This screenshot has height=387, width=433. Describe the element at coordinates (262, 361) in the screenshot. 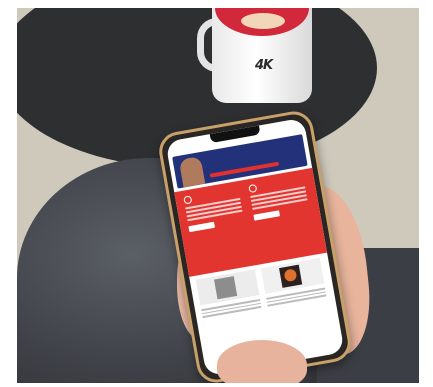

I see `thumb` at that location.